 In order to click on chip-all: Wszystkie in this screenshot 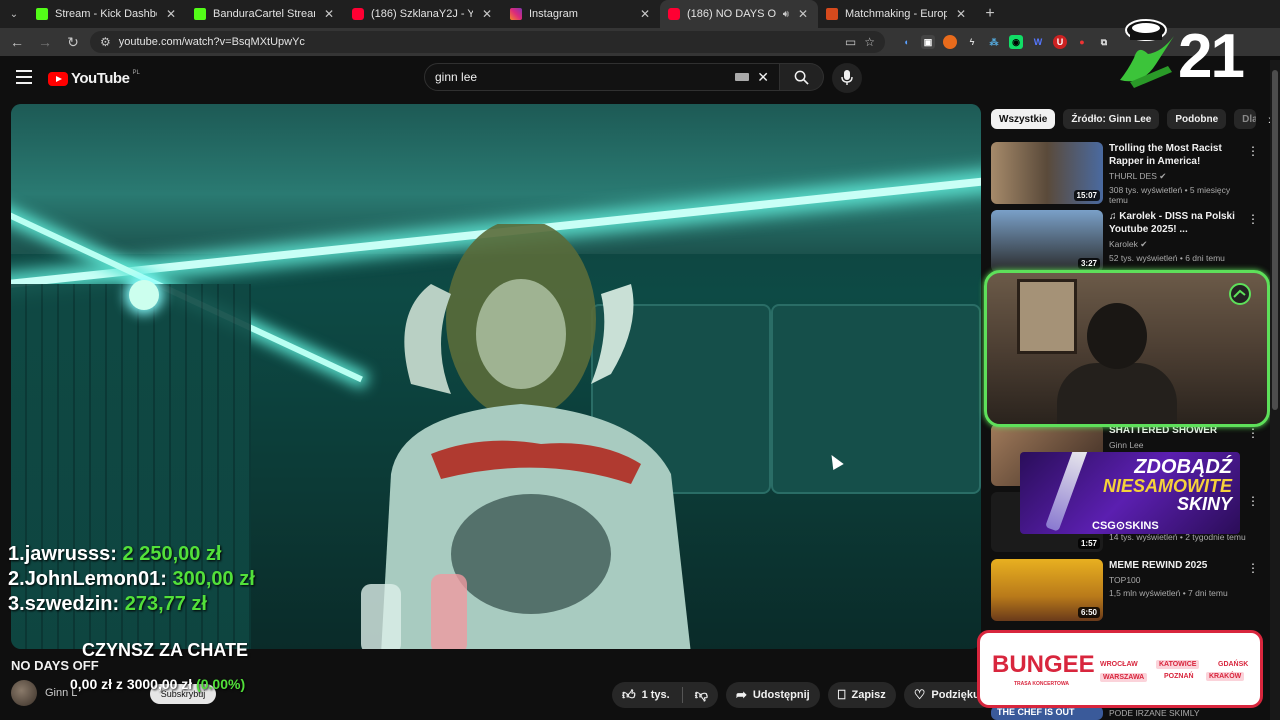, I will do `click(1023, 119)`.